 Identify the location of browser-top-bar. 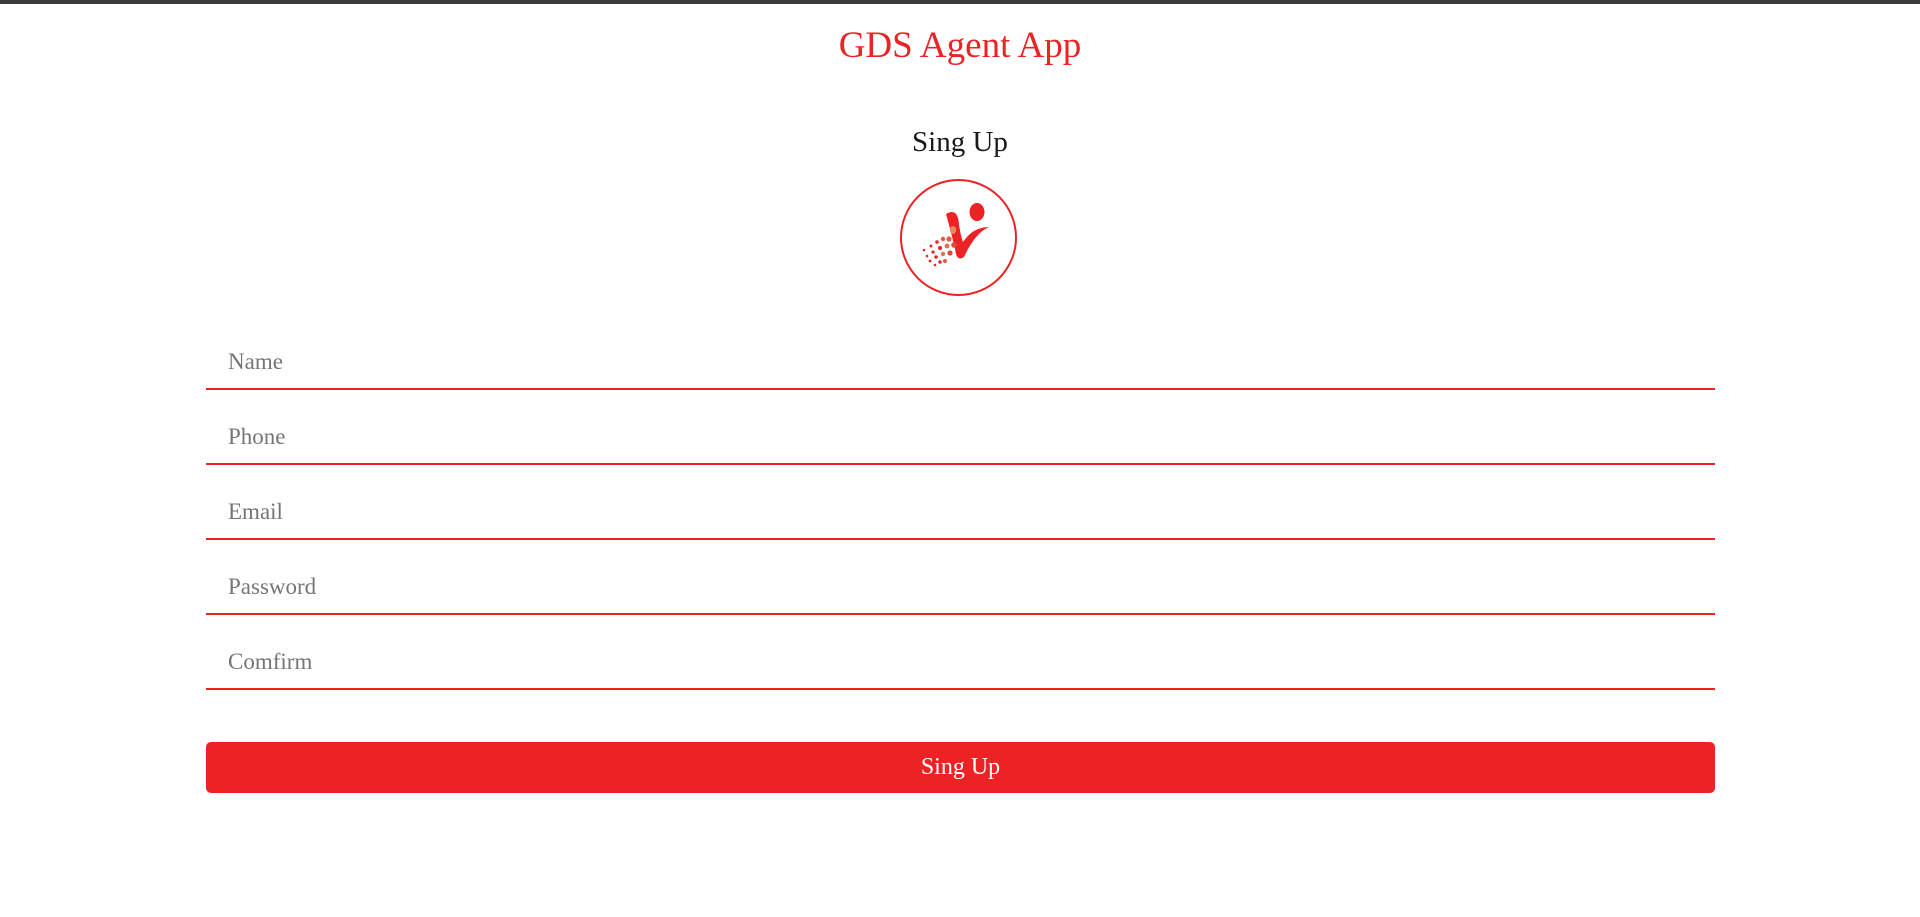
(960, 2).